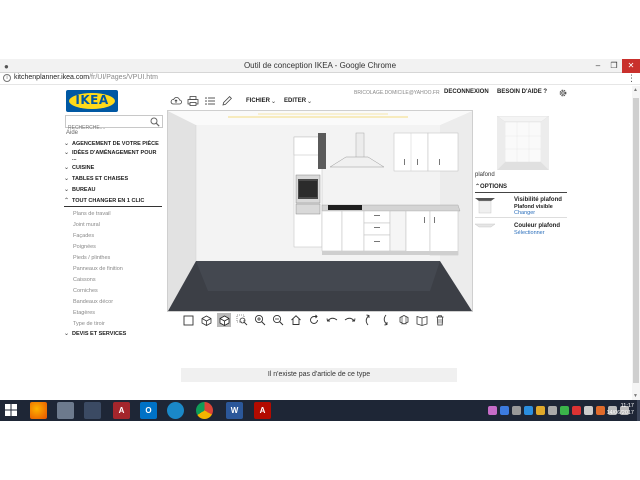 The height and width of the screenshot is (480, 640). What do you see at coordinates (11, 410) in the screenshot?
I see `windows-start-icon` at bounding box center [11, 410].